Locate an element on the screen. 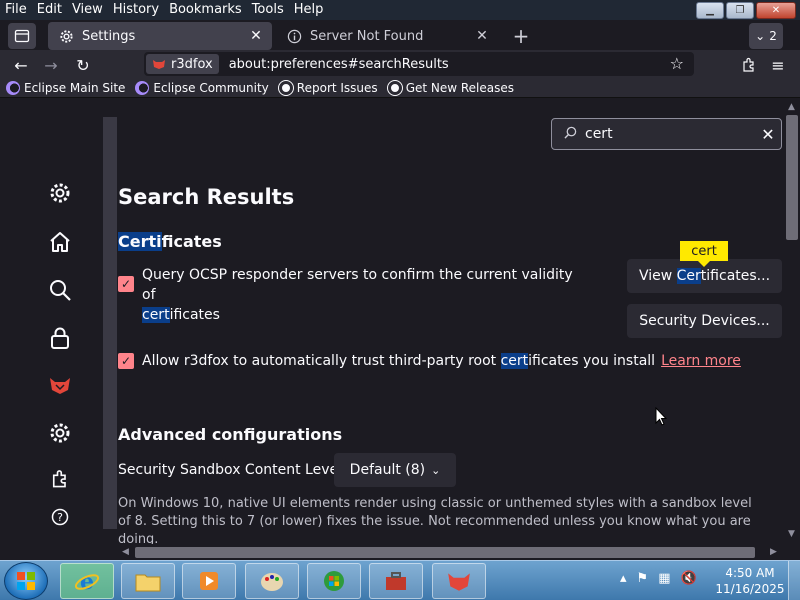 This screenshot has height=600, width=800. tab-settings: Settings ✕ is located at coordinates (160, 36).